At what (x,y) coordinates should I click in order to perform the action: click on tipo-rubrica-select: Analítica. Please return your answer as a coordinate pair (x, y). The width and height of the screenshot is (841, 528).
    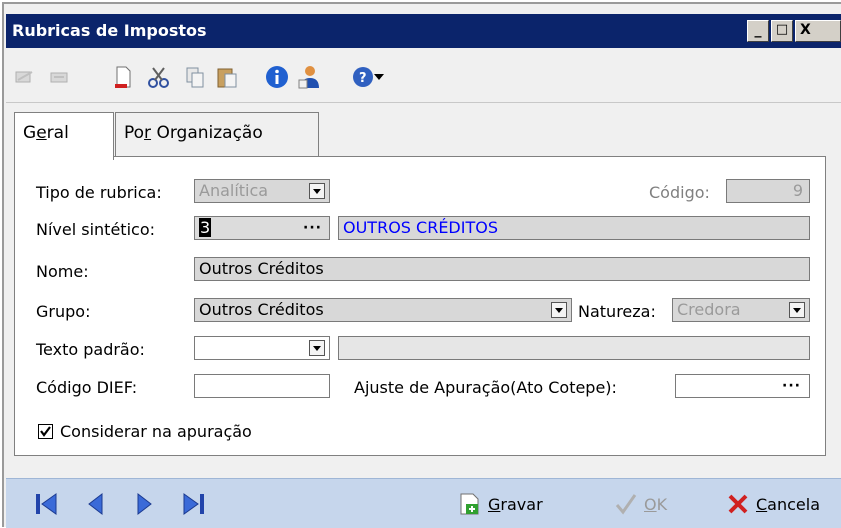
    Looking at the image, I should click on (262, 191).